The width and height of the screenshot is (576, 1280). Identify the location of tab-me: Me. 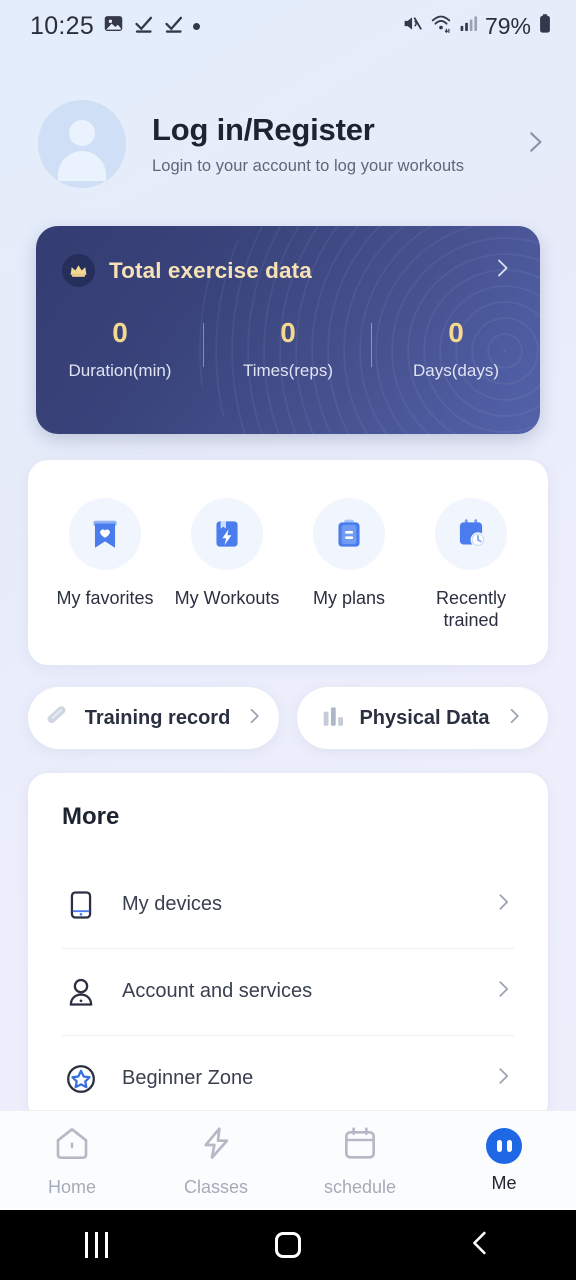
(504, 1160).